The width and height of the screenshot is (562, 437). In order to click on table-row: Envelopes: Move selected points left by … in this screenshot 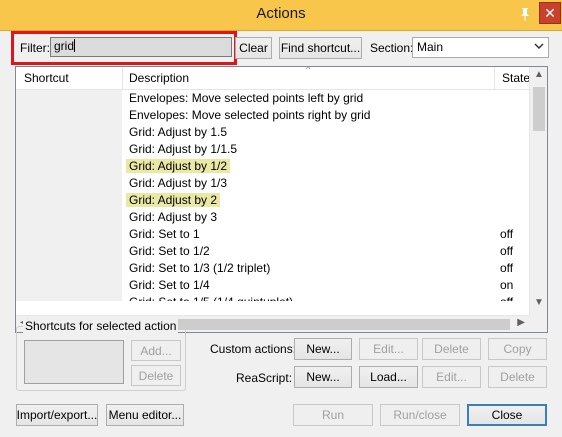, I will do `click(272, 98)`.